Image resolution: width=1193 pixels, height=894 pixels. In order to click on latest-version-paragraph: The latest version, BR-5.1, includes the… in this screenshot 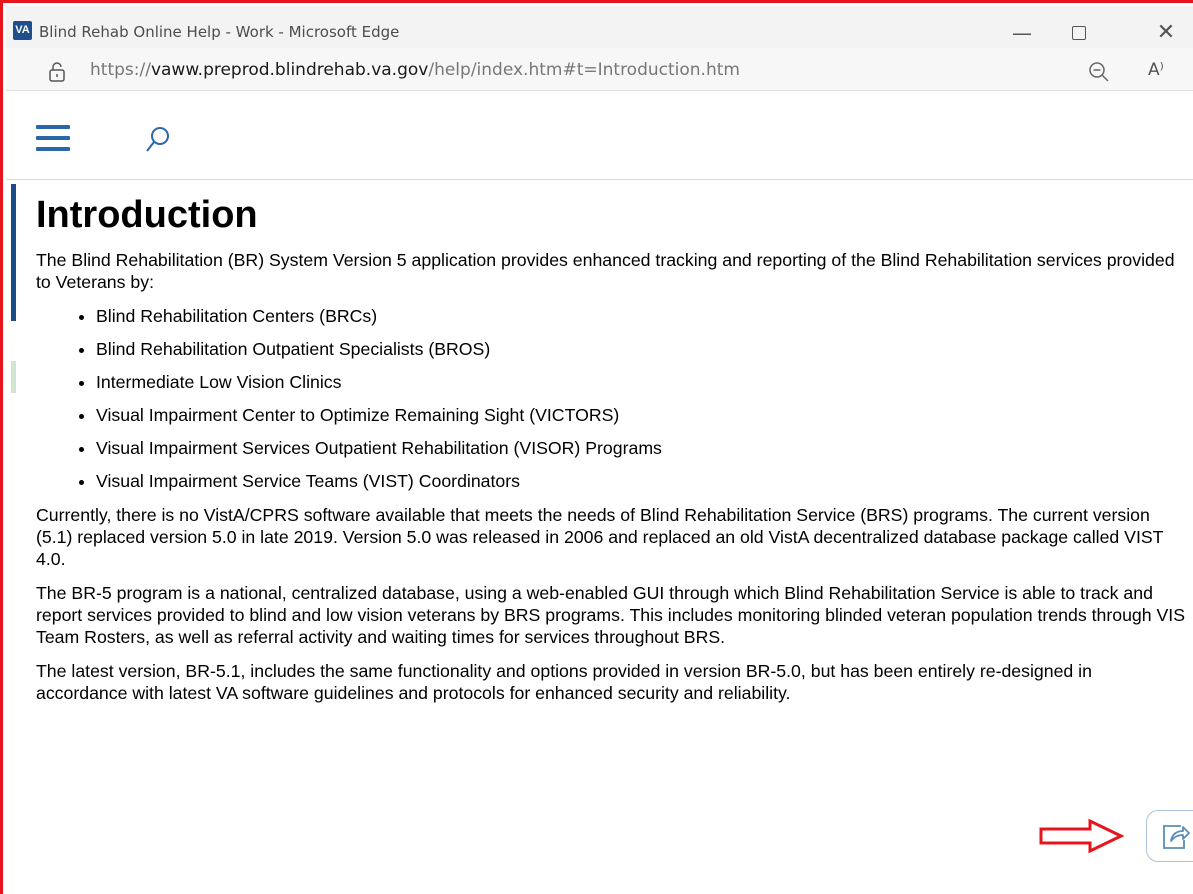, I will do `click(564, 682)`.